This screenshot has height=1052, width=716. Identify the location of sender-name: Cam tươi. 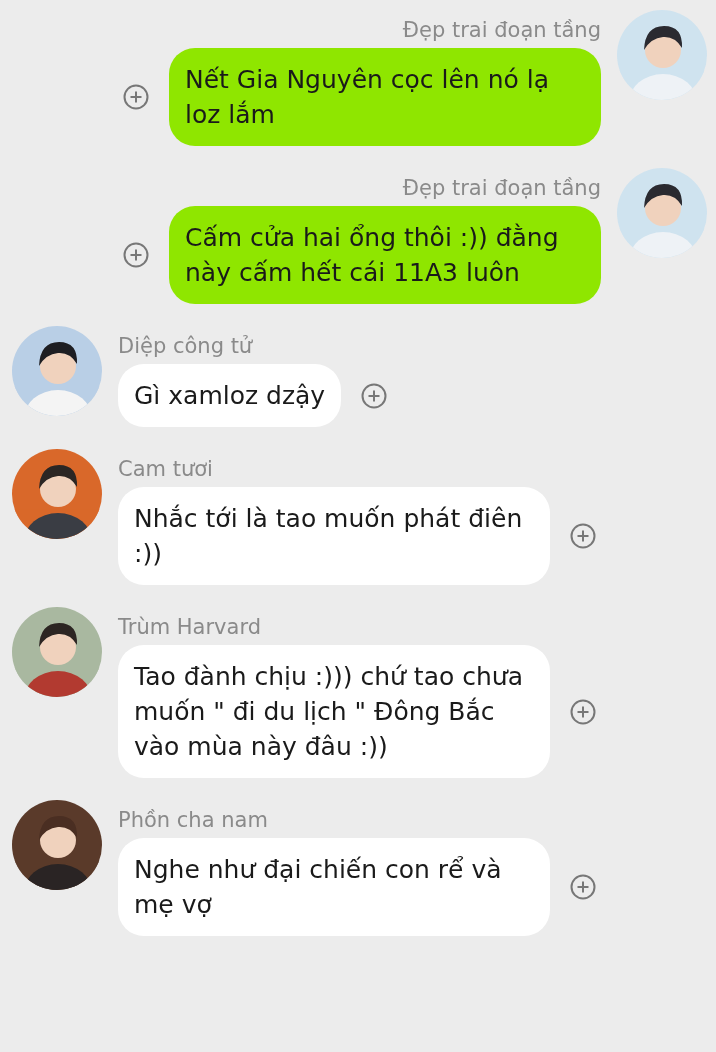
(165, 469).